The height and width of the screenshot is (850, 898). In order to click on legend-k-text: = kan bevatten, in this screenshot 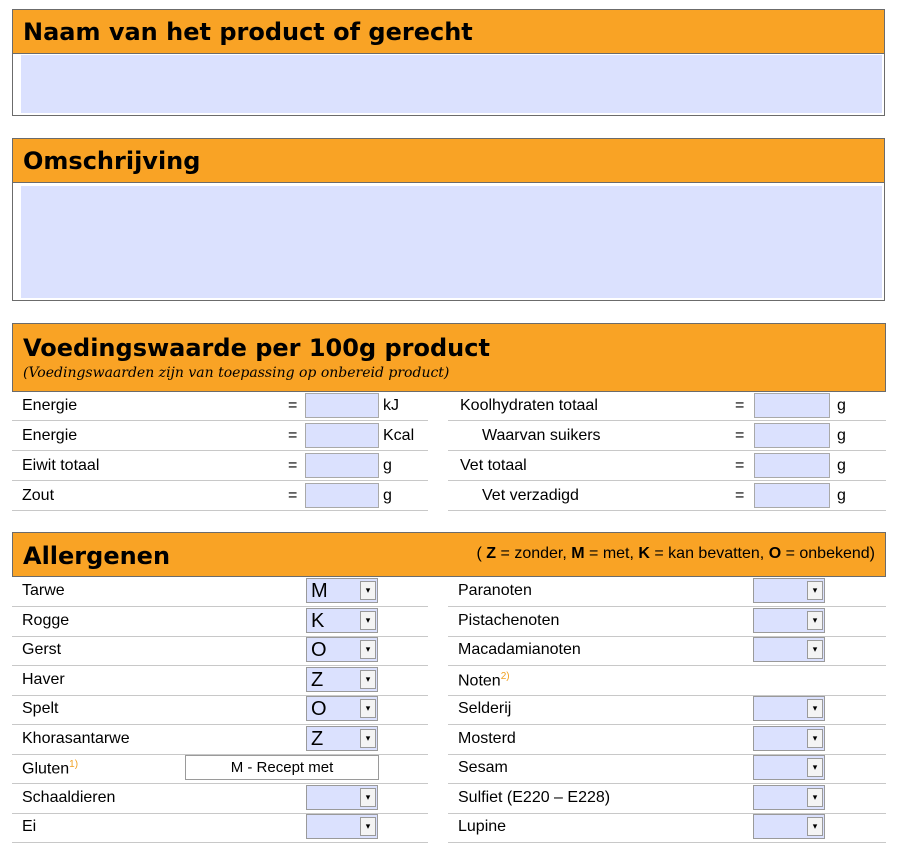, I will do `click(709, 553)`.